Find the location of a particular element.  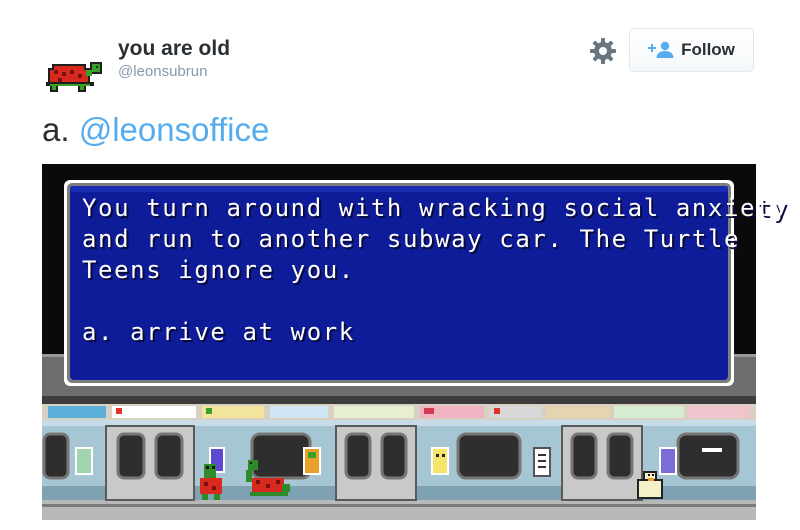

user-info: you are old @leonsubrun is located at coordinates (174, 59).